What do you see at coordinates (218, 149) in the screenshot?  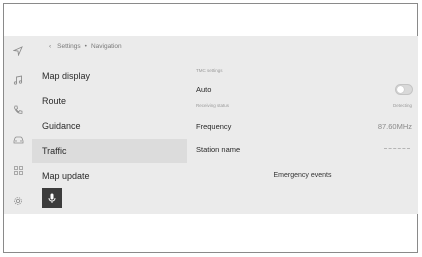 I see `station-name-label: Station name` at bounding box center [218, 149].